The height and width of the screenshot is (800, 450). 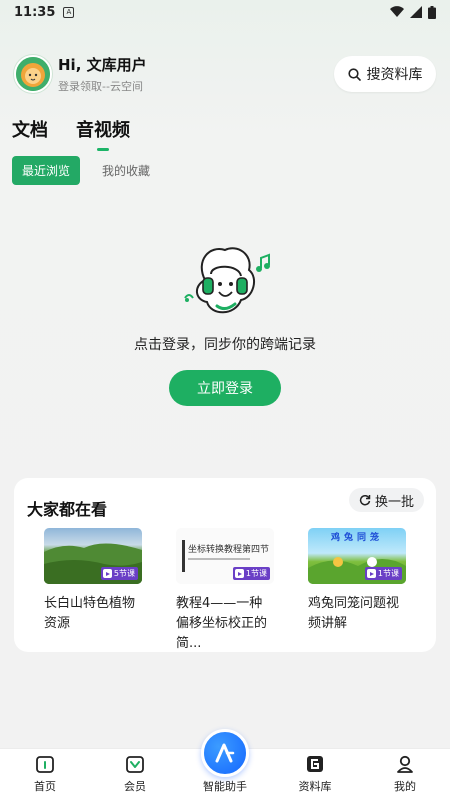 I want to click on nav-home-label: 首页, so click(x=45, y=786).